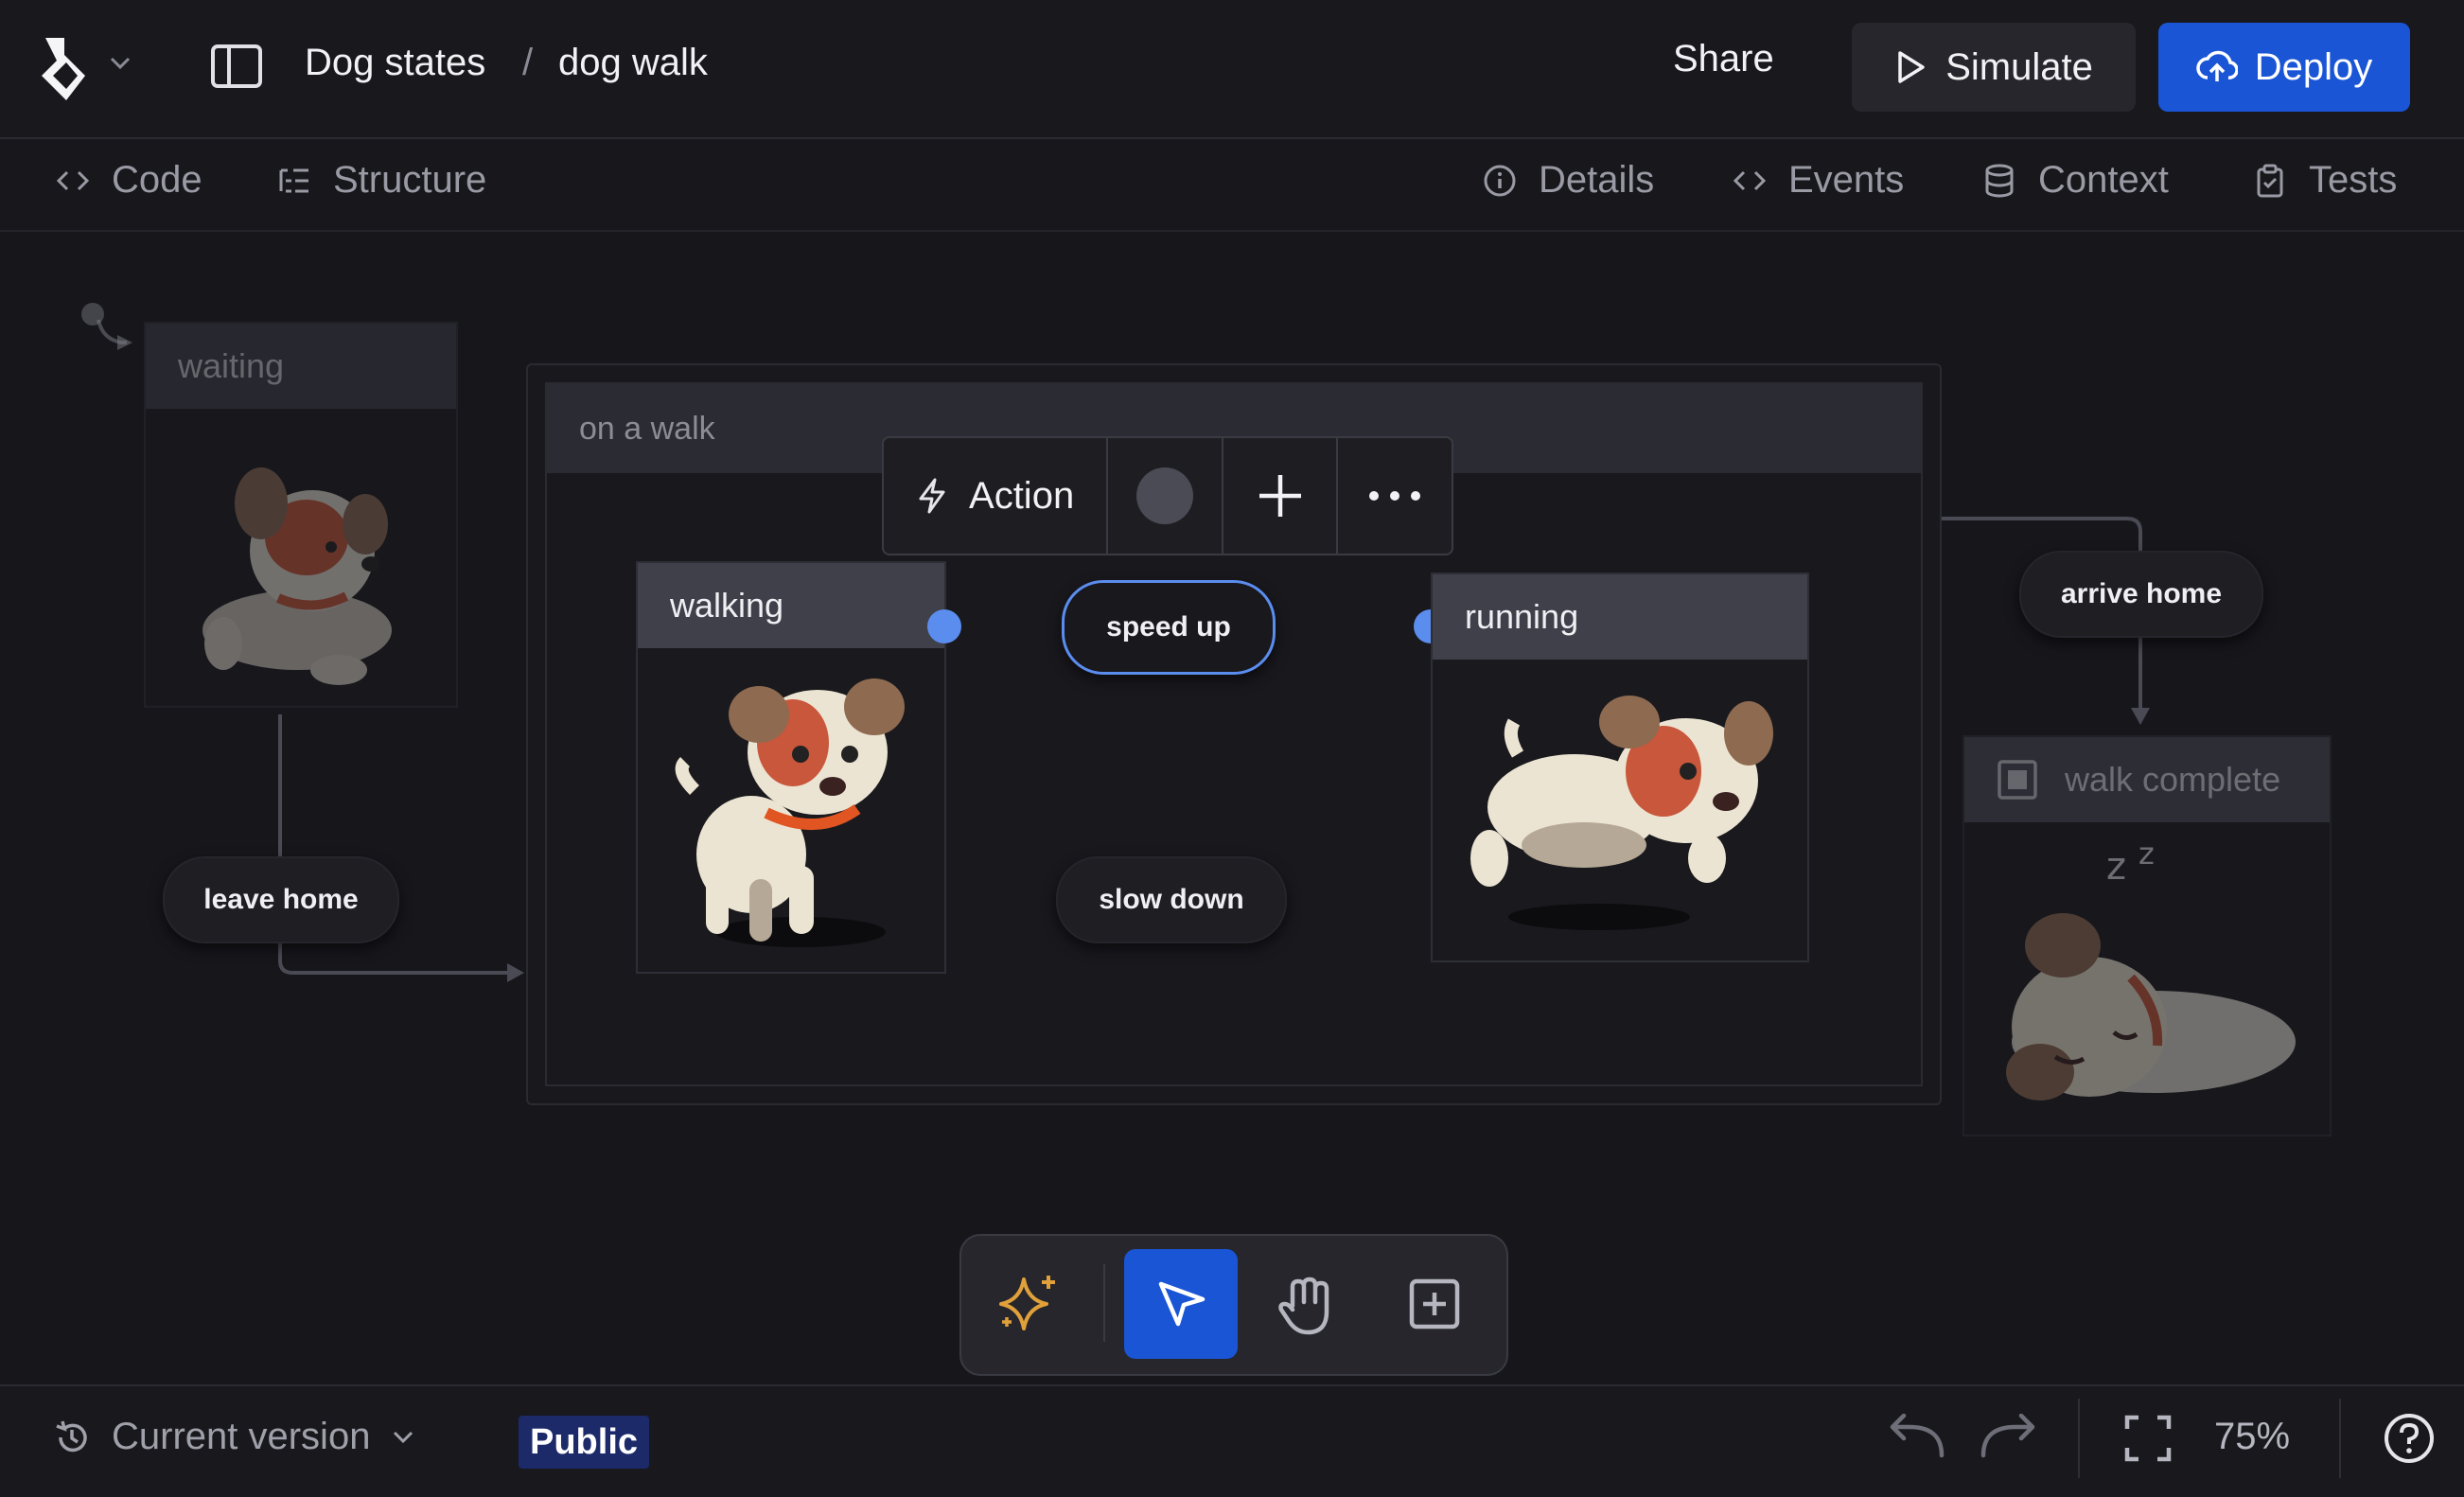 This screenshot has height=1497, width=2464. I want to click on undo-icon, so click(1916, 1439).